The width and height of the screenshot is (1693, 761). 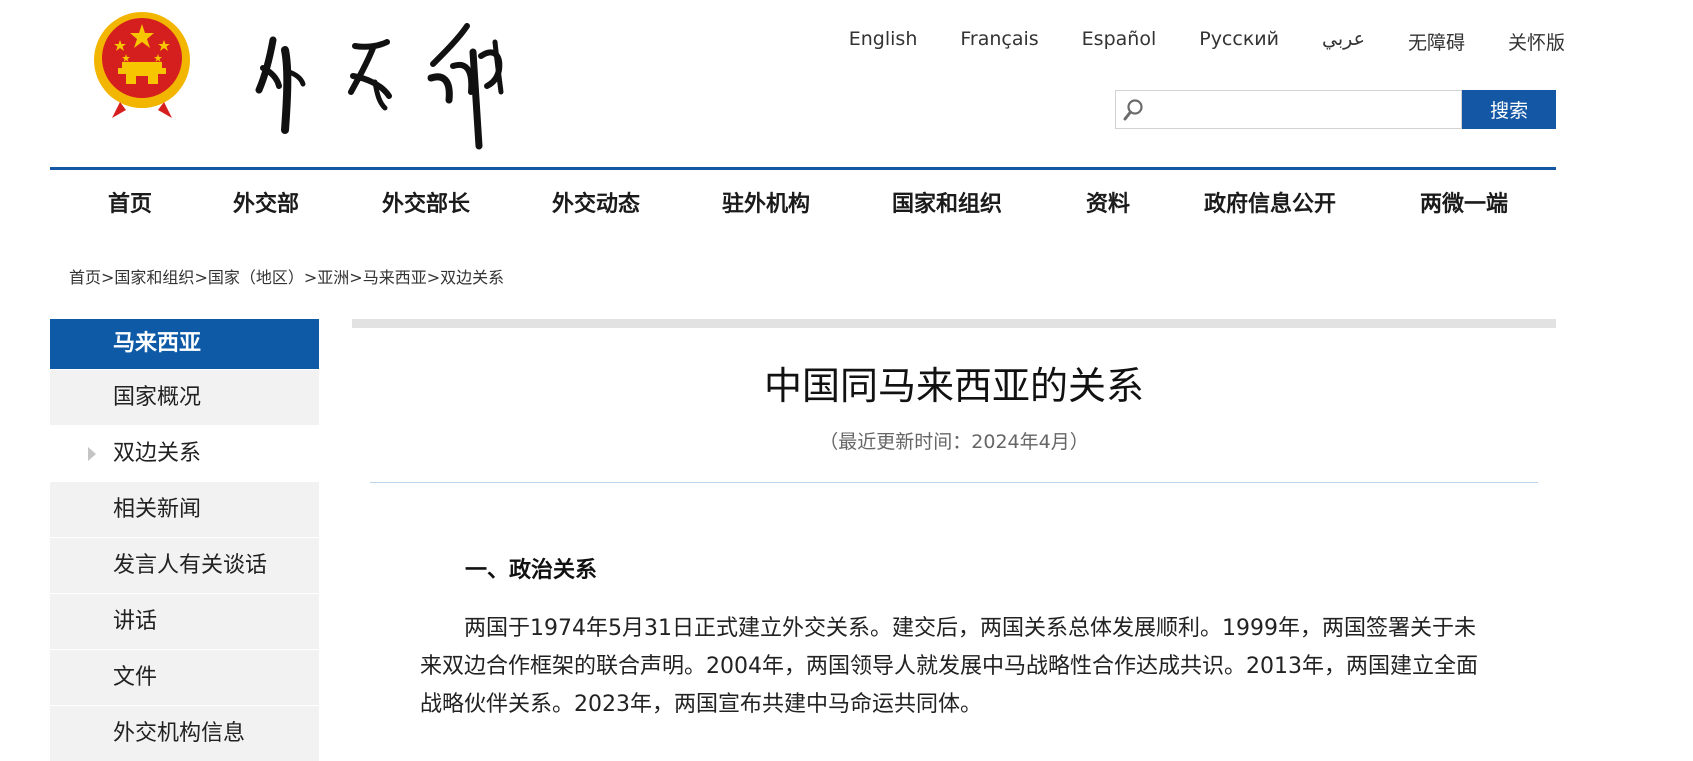 I want to click on article-title: 中国同马来西亚的关系, so click(x=953, y=386).